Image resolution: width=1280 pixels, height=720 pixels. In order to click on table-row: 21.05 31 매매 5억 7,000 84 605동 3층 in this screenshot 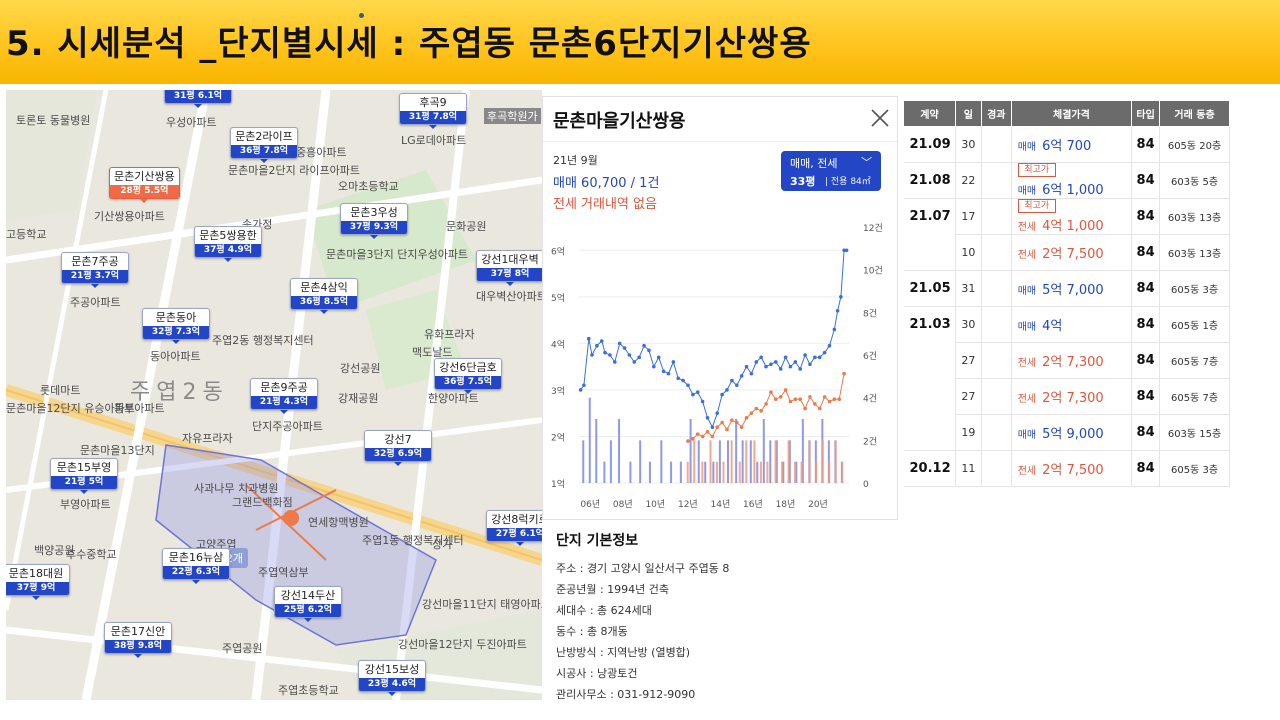, I will do `click(1066, 288)`.